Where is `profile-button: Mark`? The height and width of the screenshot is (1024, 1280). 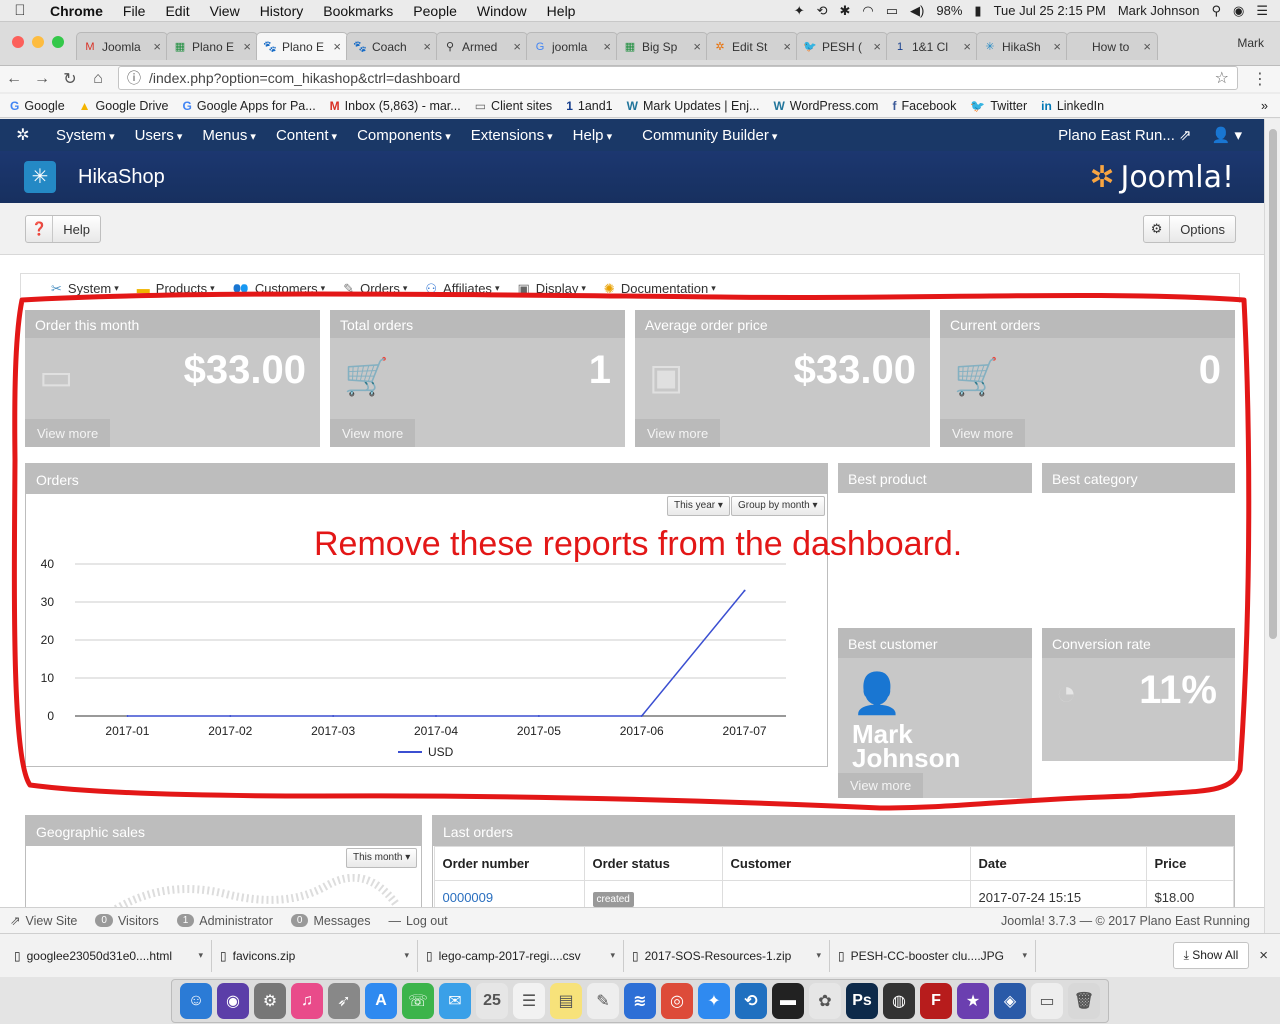
profile-button: Mark is located at coordinates (1250, 43).